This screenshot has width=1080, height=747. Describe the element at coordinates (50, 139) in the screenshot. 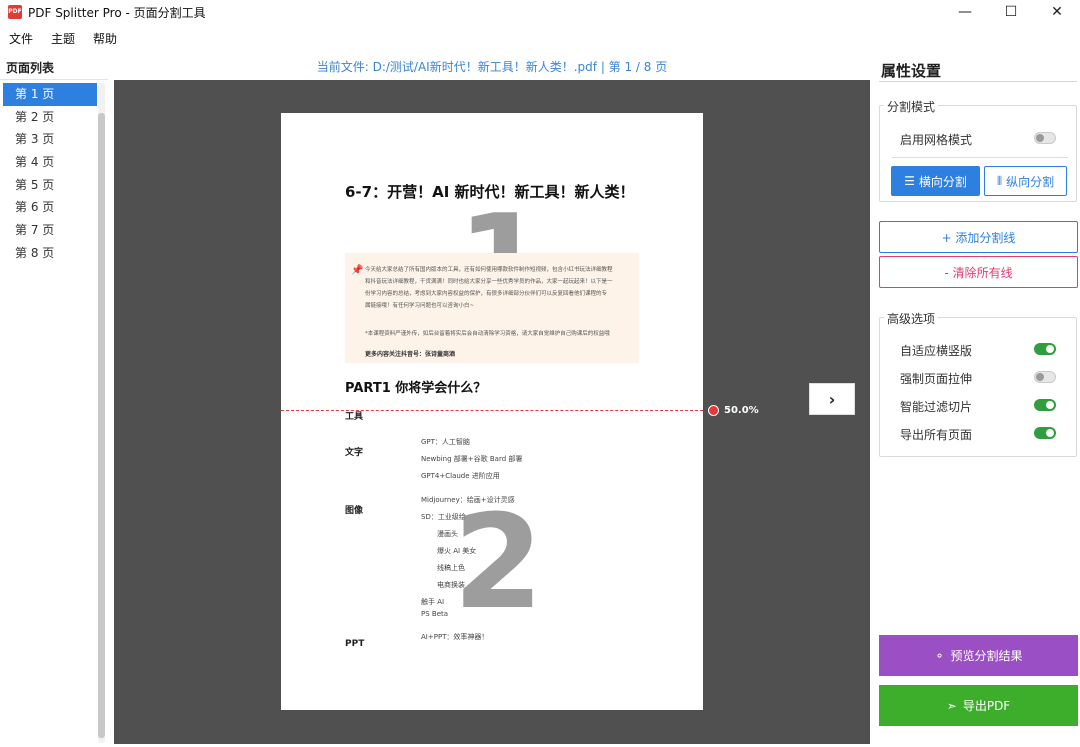

I see `page-list-item-3: 第 3 页` at that location.